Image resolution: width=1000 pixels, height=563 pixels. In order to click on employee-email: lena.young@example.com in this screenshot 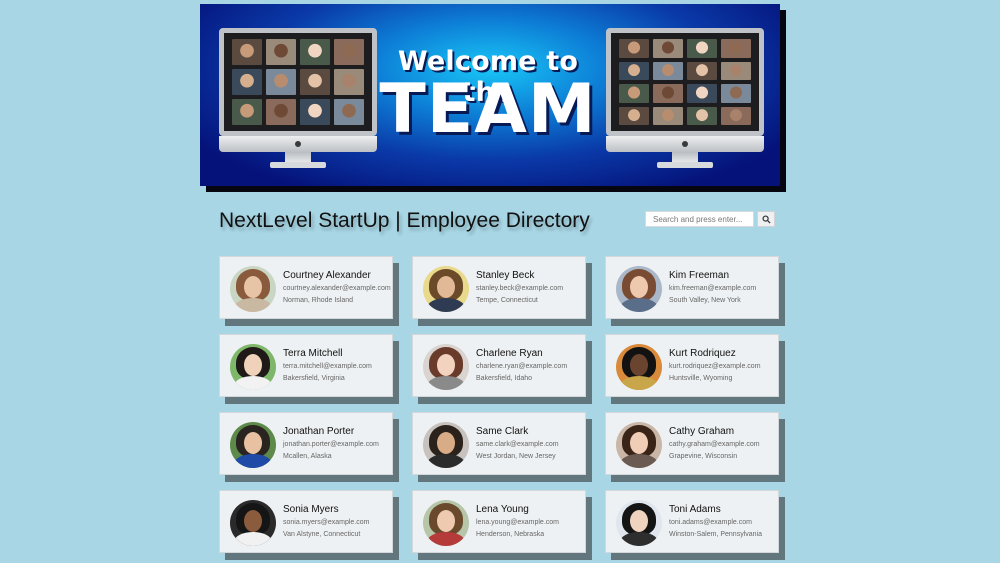, I will do `click(517, 522)`.